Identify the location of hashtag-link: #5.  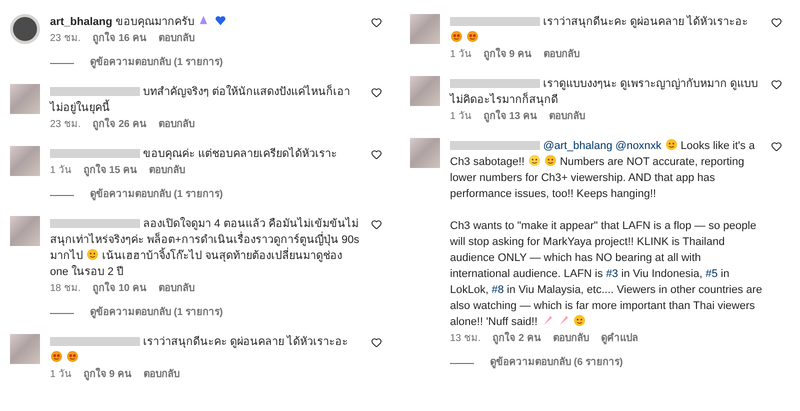
(711, 274).